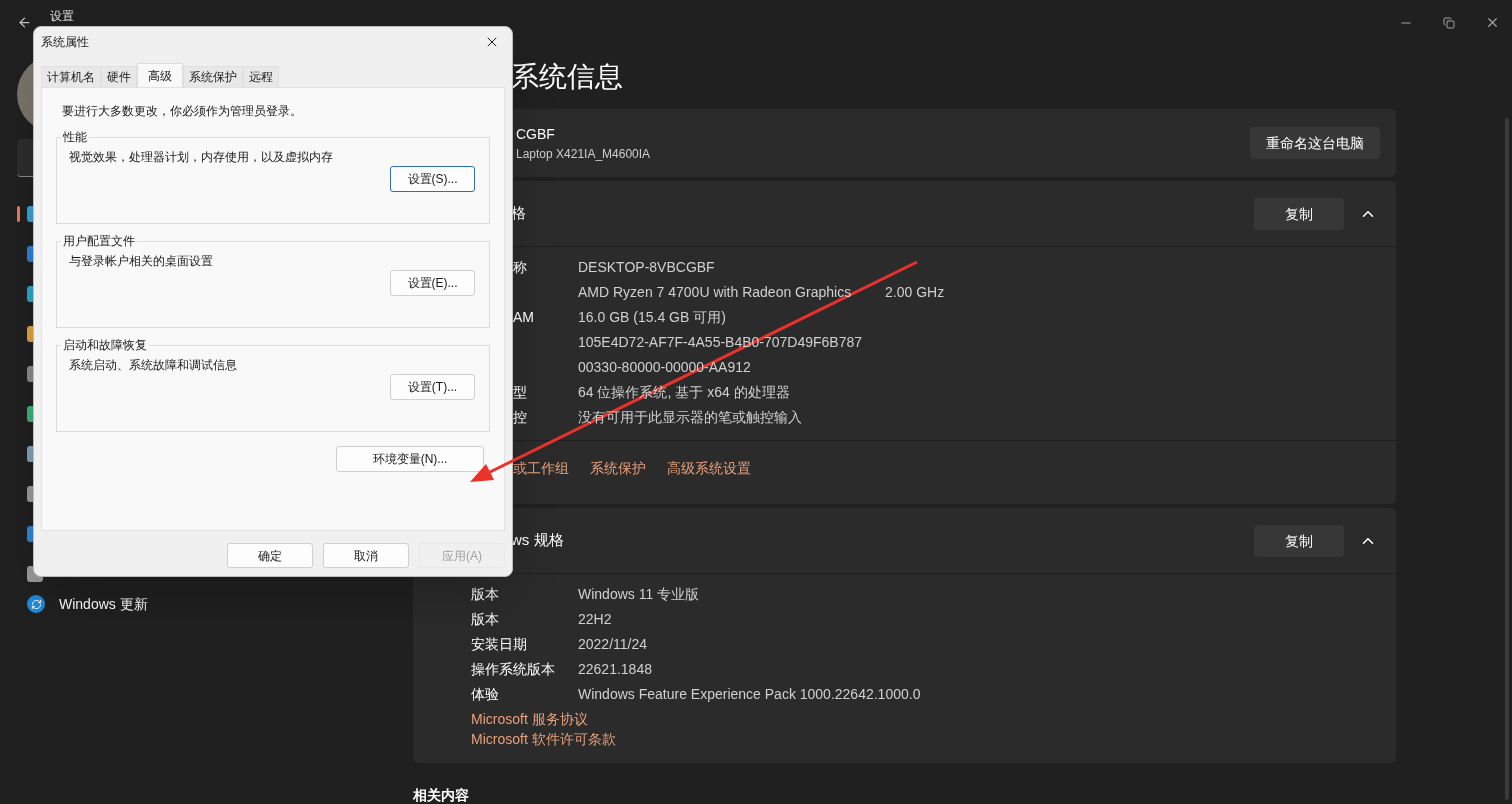 The width and height of the screenshot is (1512, 804). Describe the element at coordinates (215, 604) in the screenshot. I see `nav-item: Windows 更新` at that location.